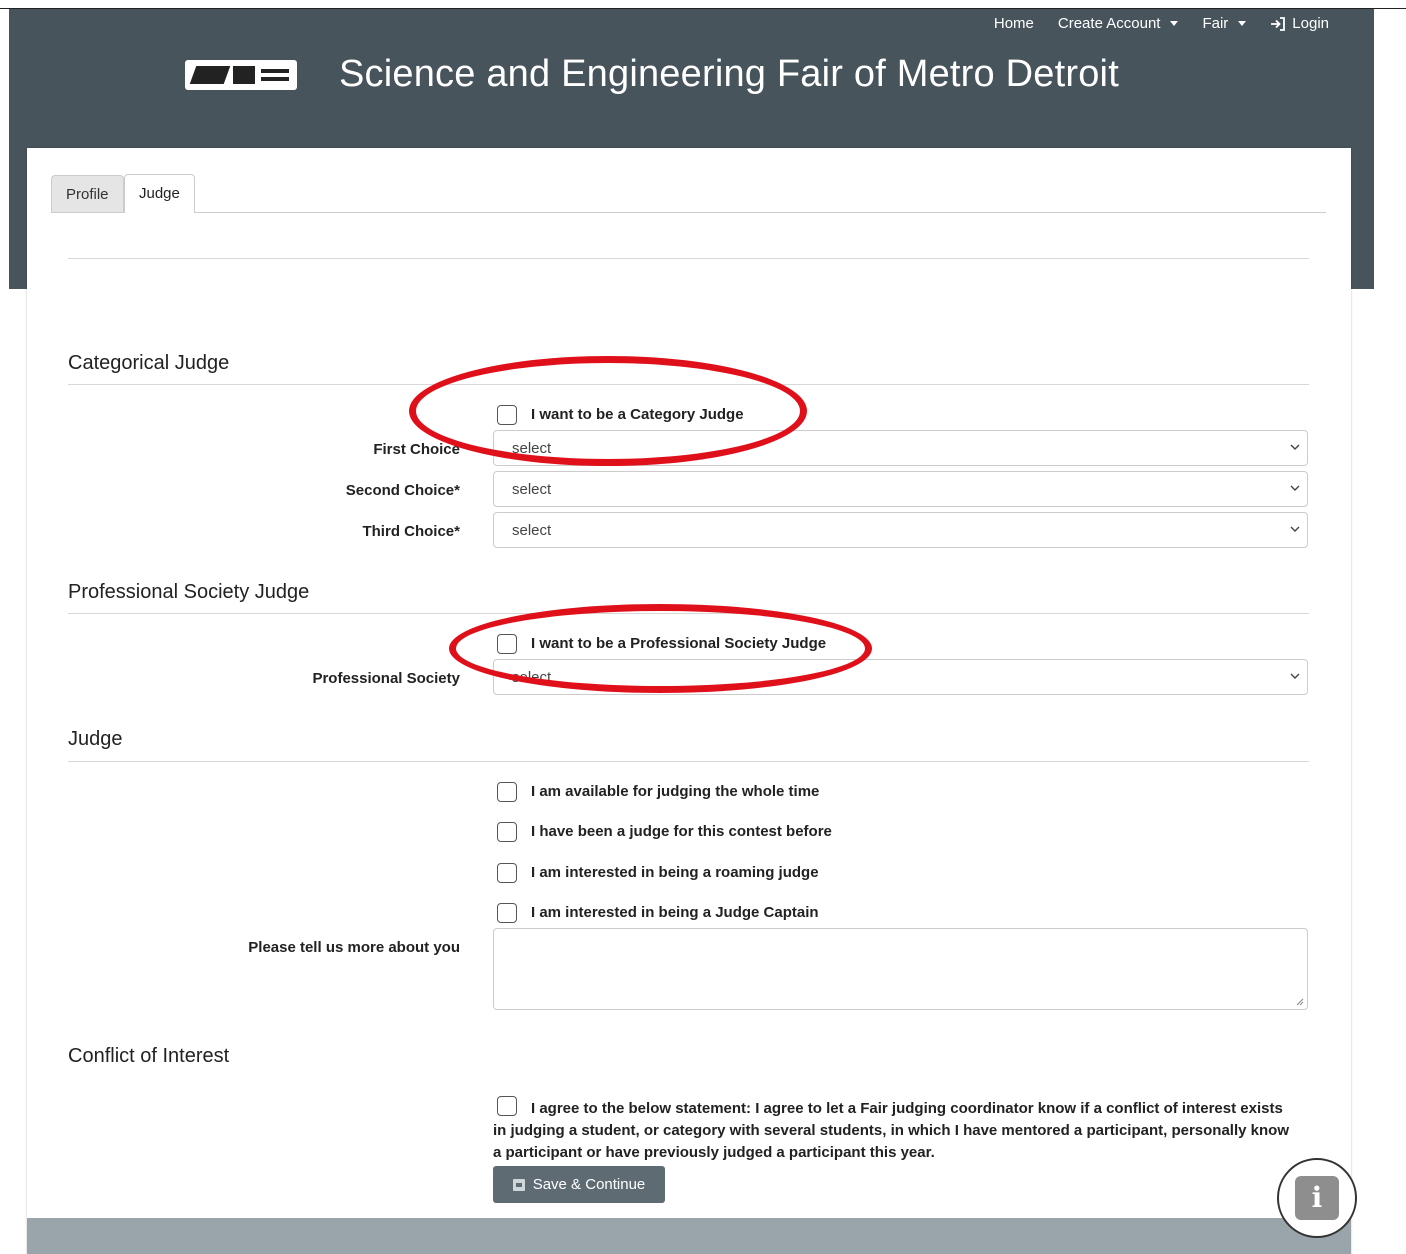 This screenshot has width=1406, height=1254. What do you see at coordinates (532, 530) in the screenshot?
I see `third-choice-value: select` at bounding box center [532, 530].